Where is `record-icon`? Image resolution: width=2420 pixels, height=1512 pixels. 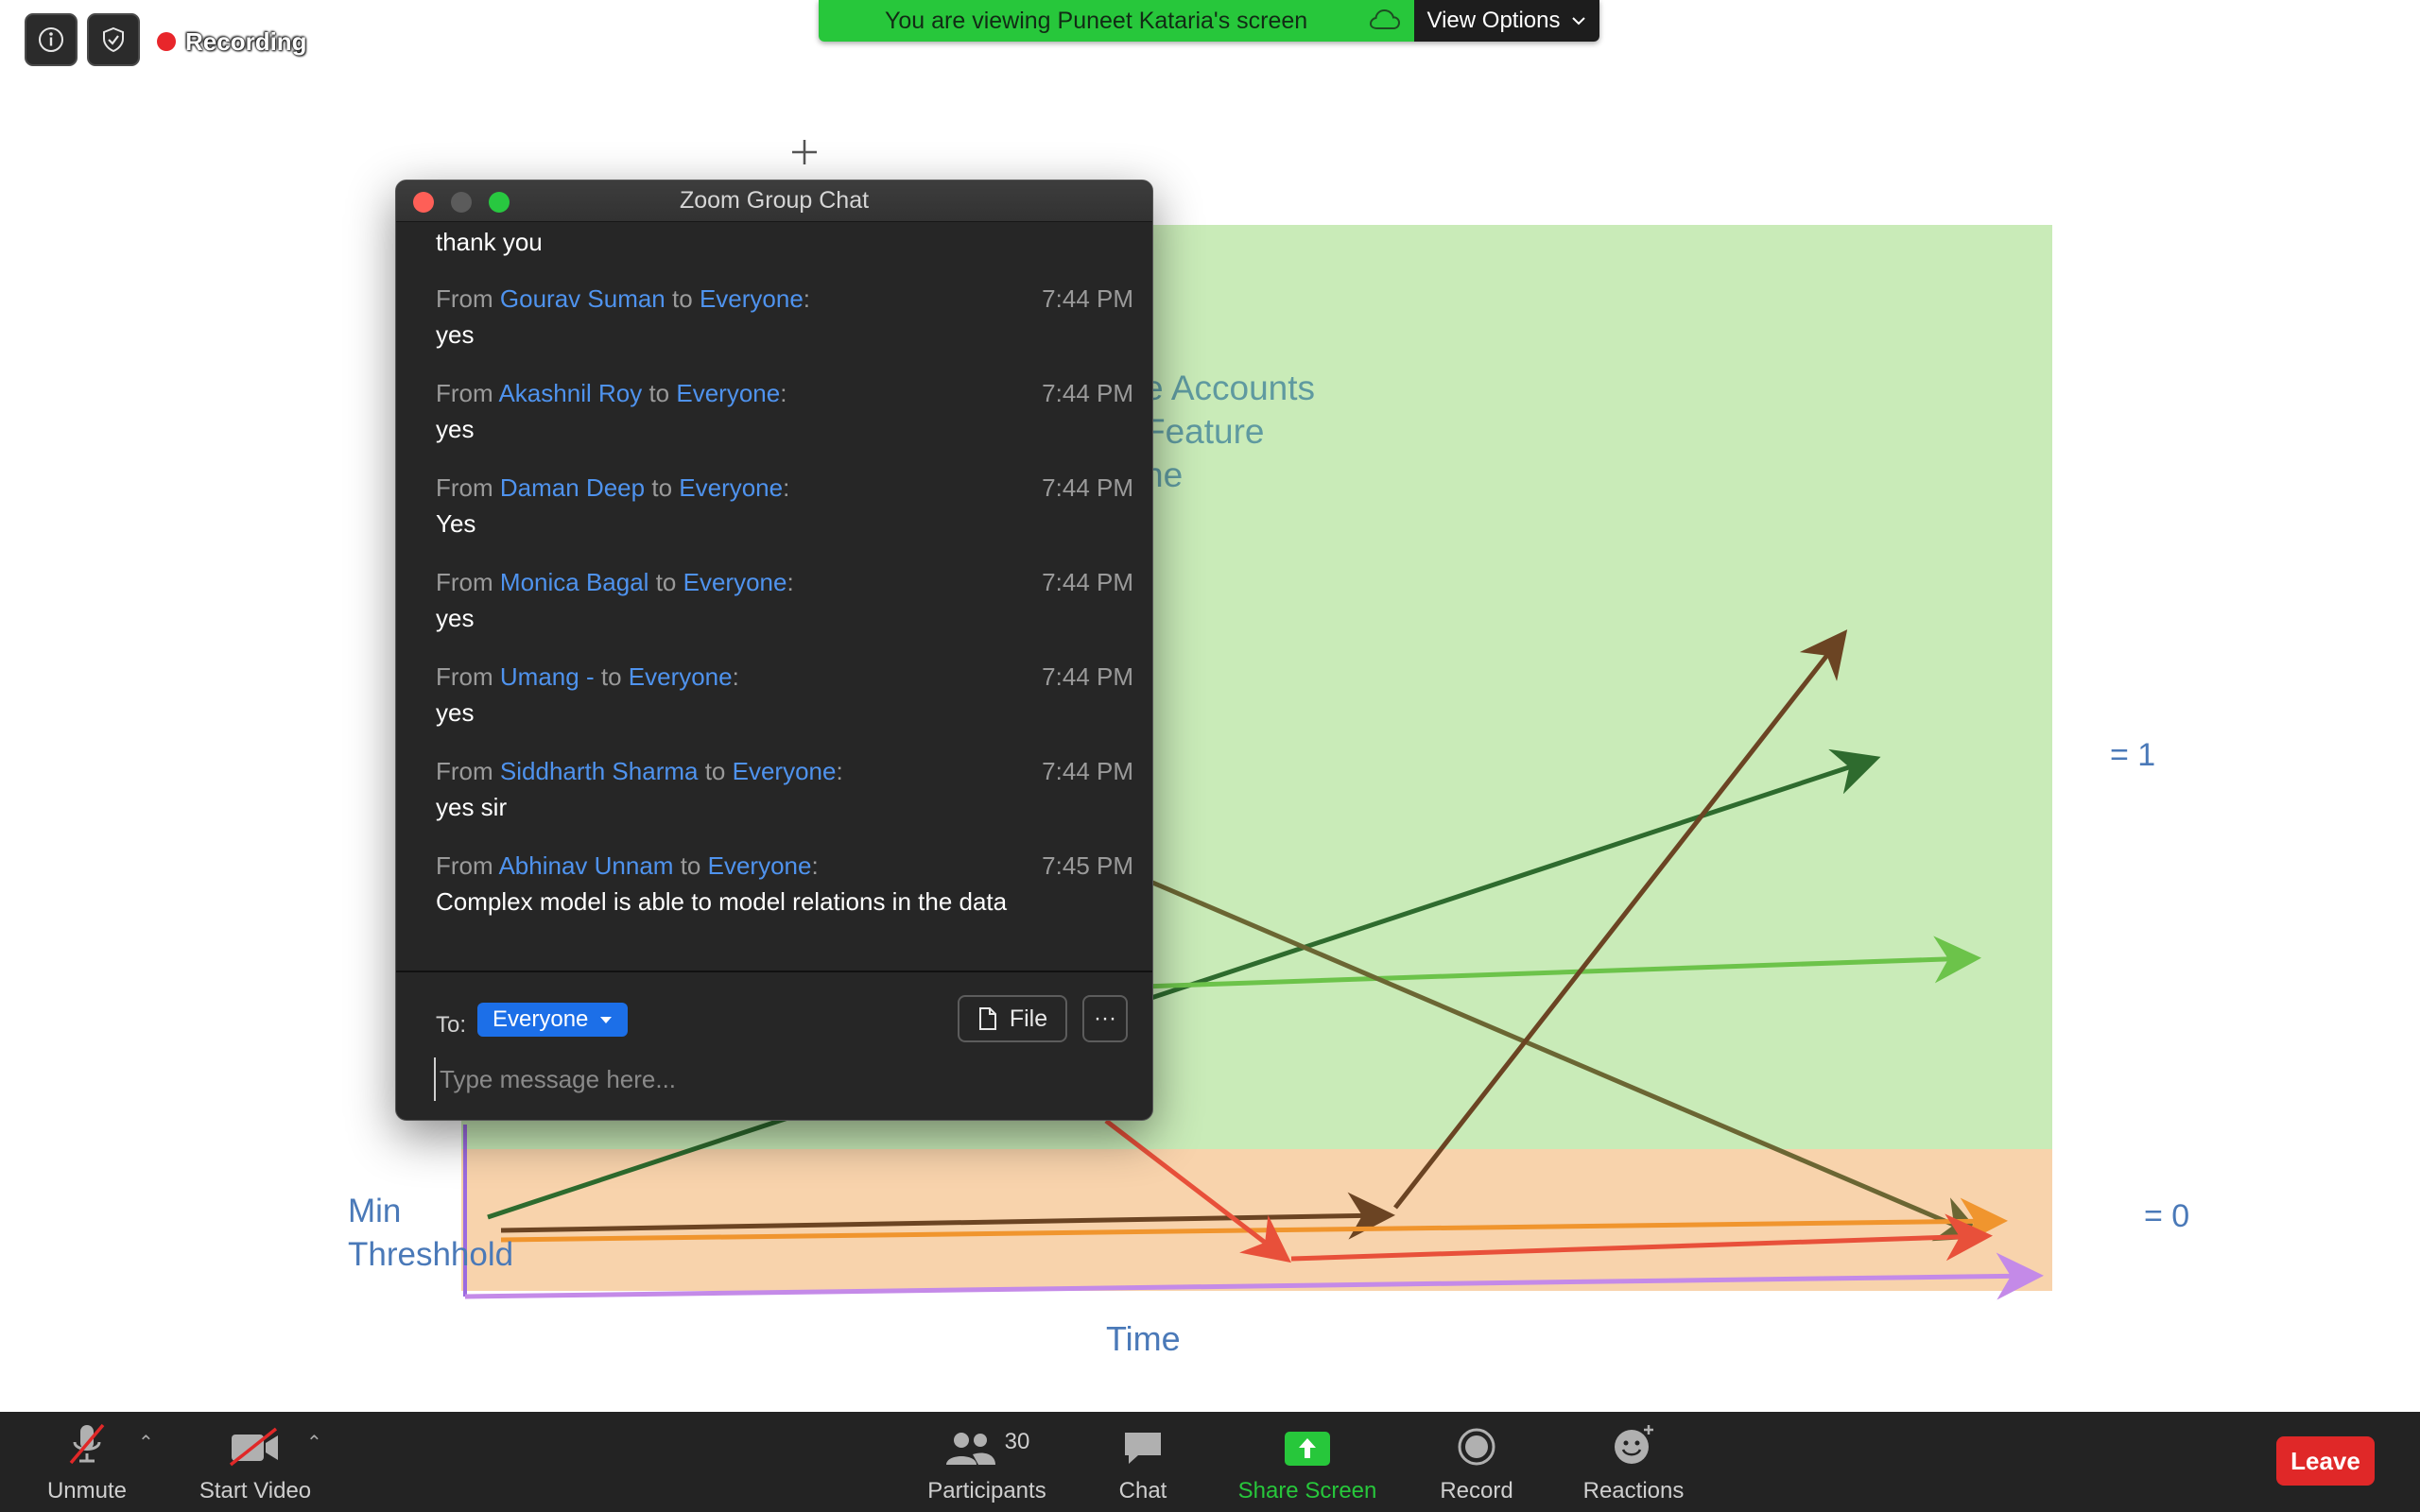 record-icon is located at coordinates (1476, 1447).